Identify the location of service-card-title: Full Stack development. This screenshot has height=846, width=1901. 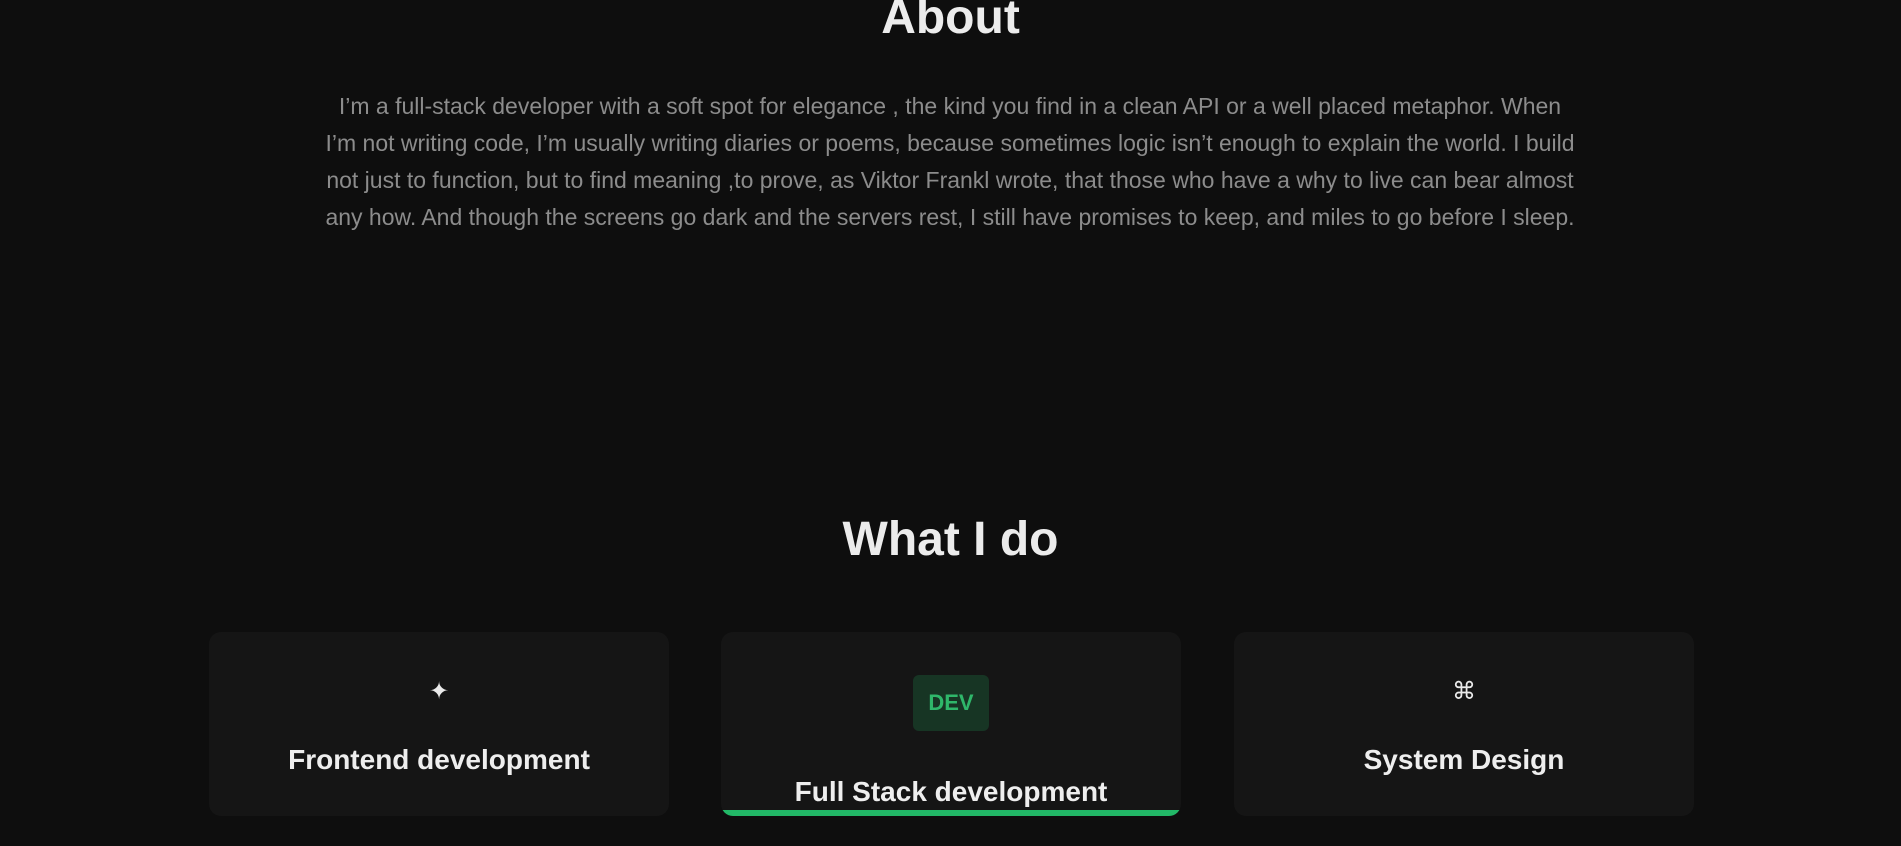
(951, 791).